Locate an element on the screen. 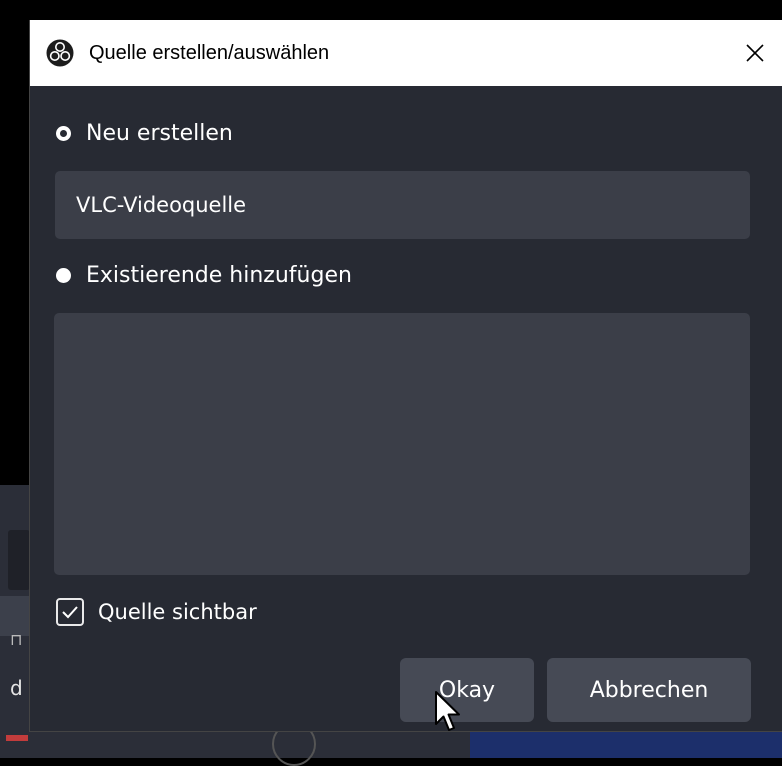 The image size is (782, 766). create-new-radio-option: Neu erstellen is located at coordinates (144, 133).